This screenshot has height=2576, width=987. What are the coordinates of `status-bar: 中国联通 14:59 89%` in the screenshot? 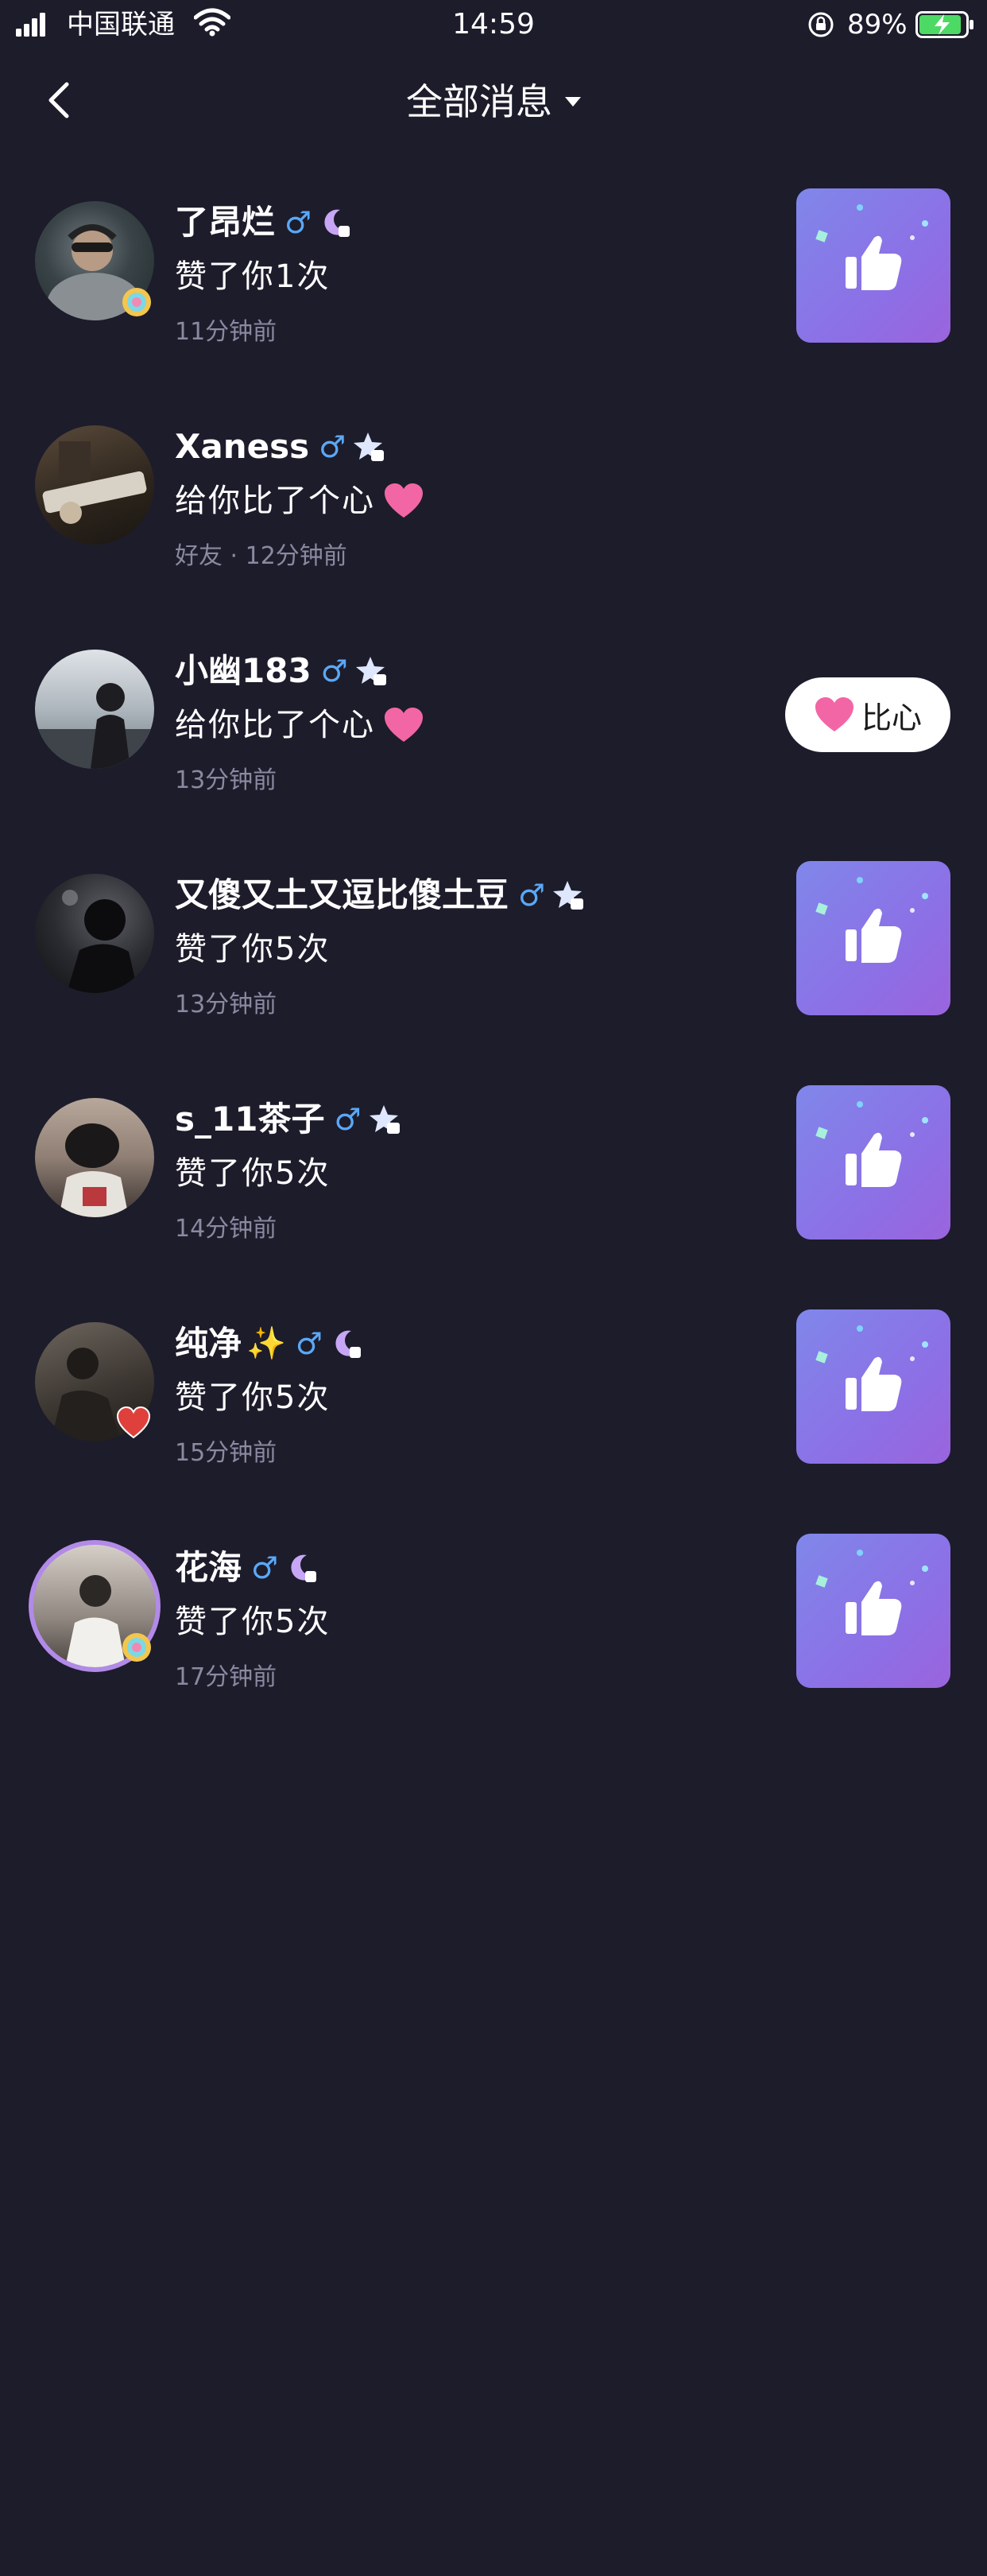 It's located at (493, 25).